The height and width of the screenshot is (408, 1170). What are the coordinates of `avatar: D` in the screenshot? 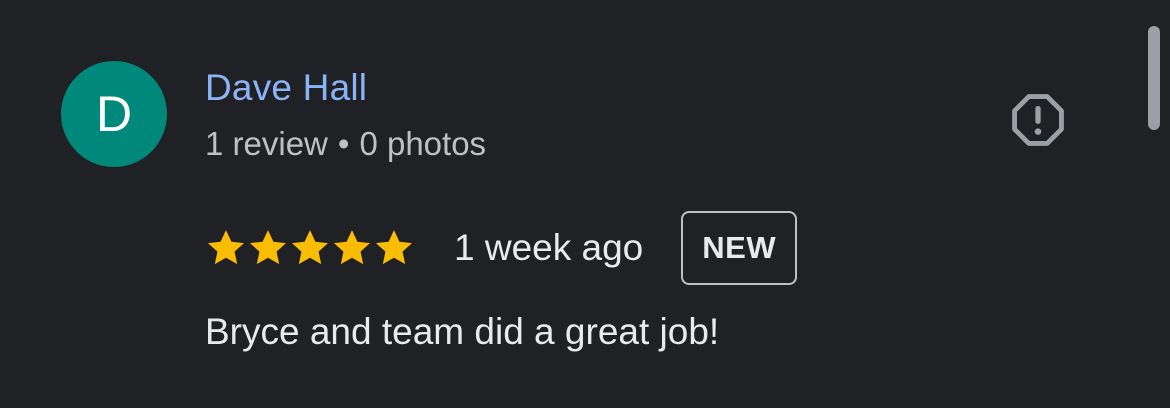 It's located at (114, 114).